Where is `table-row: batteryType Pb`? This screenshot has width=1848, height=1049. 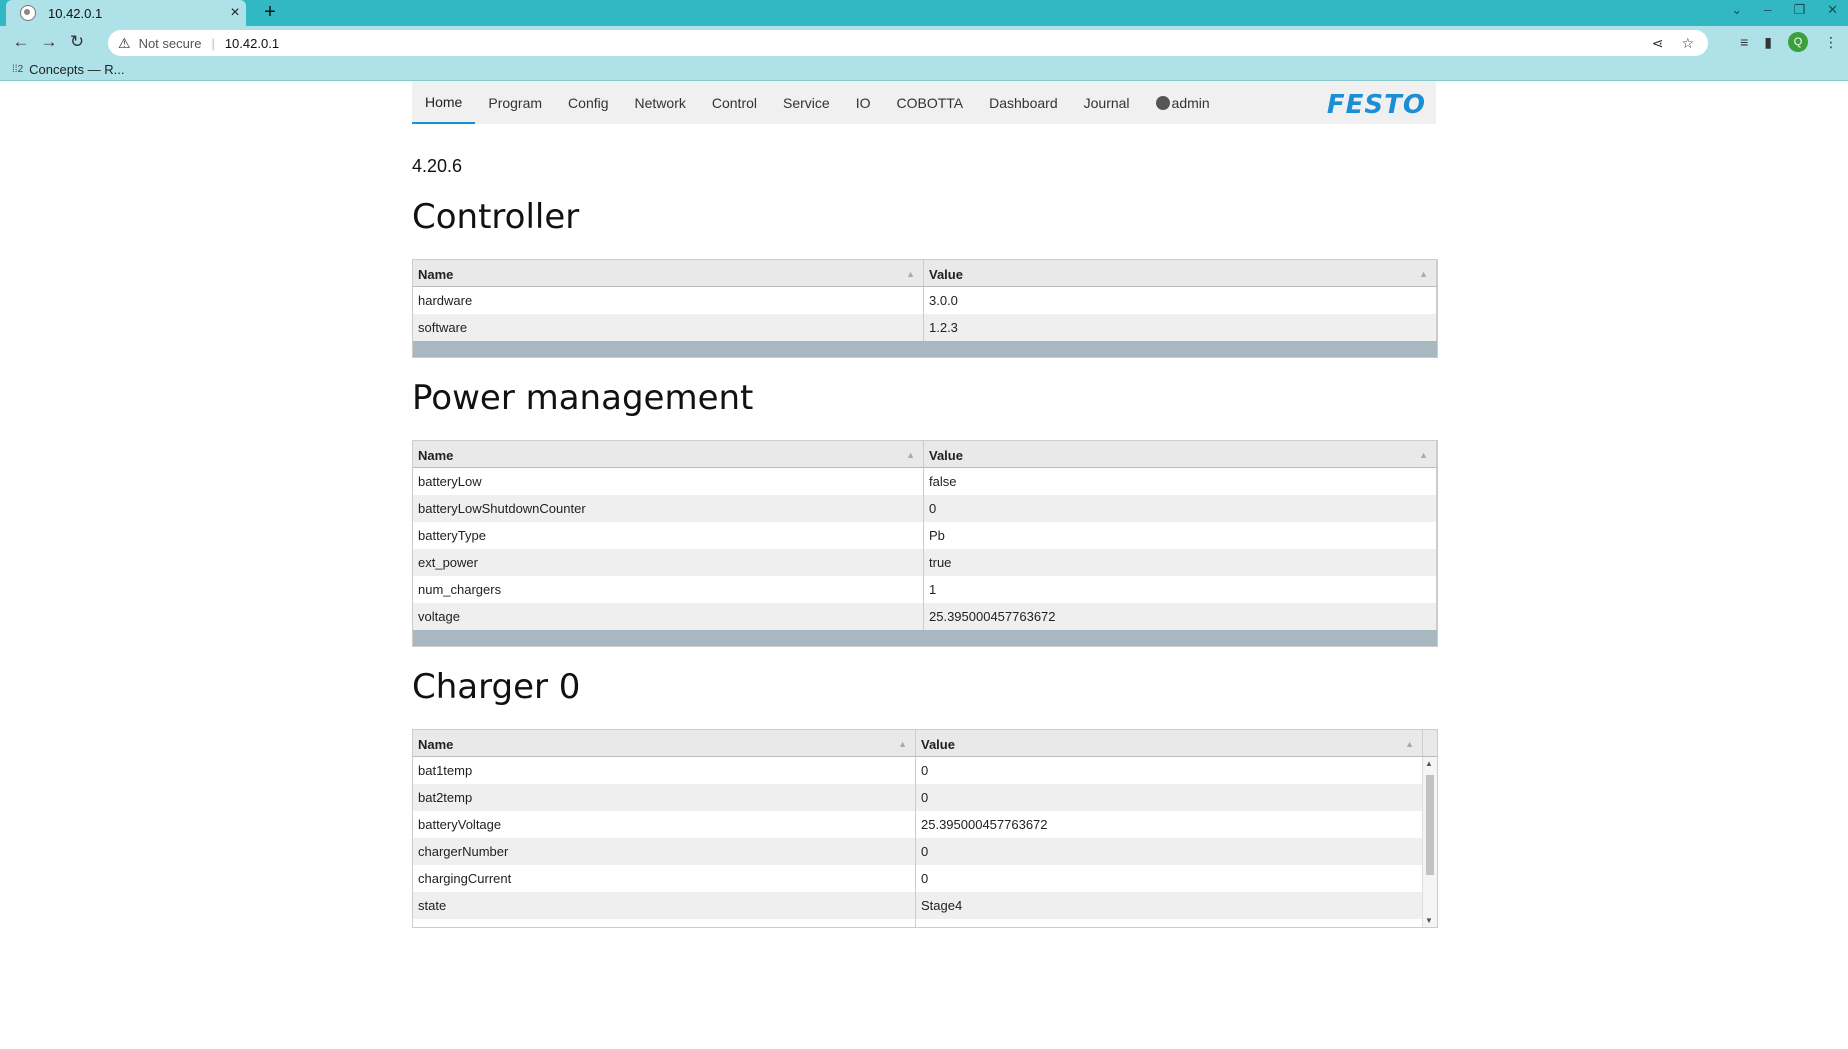 table-row: batteryType Pb is located at coordinates (925, 535).